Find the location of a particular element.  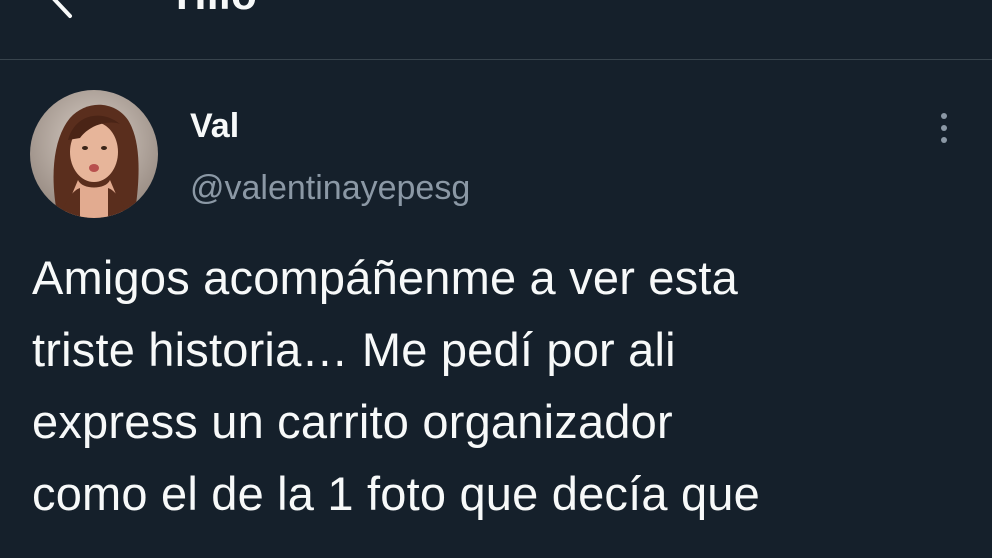

author-name: Val is located at coordinates (214, 126).